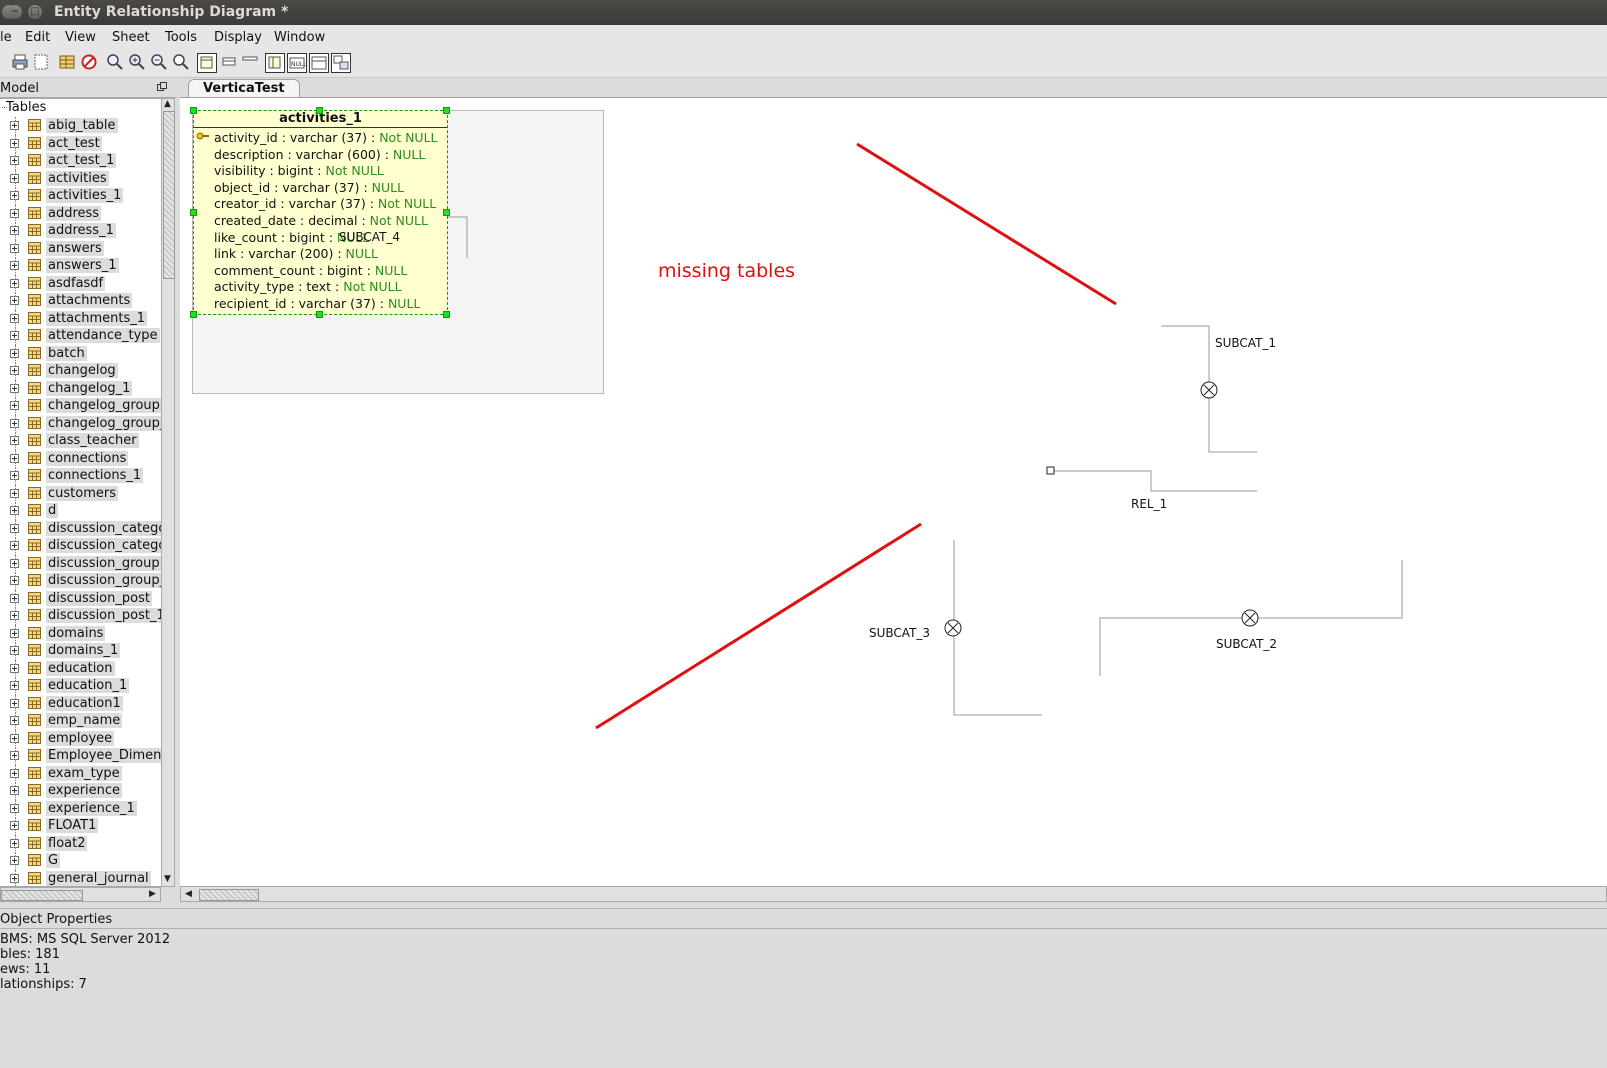  I want to click on restore-icon, so click(162, 87).